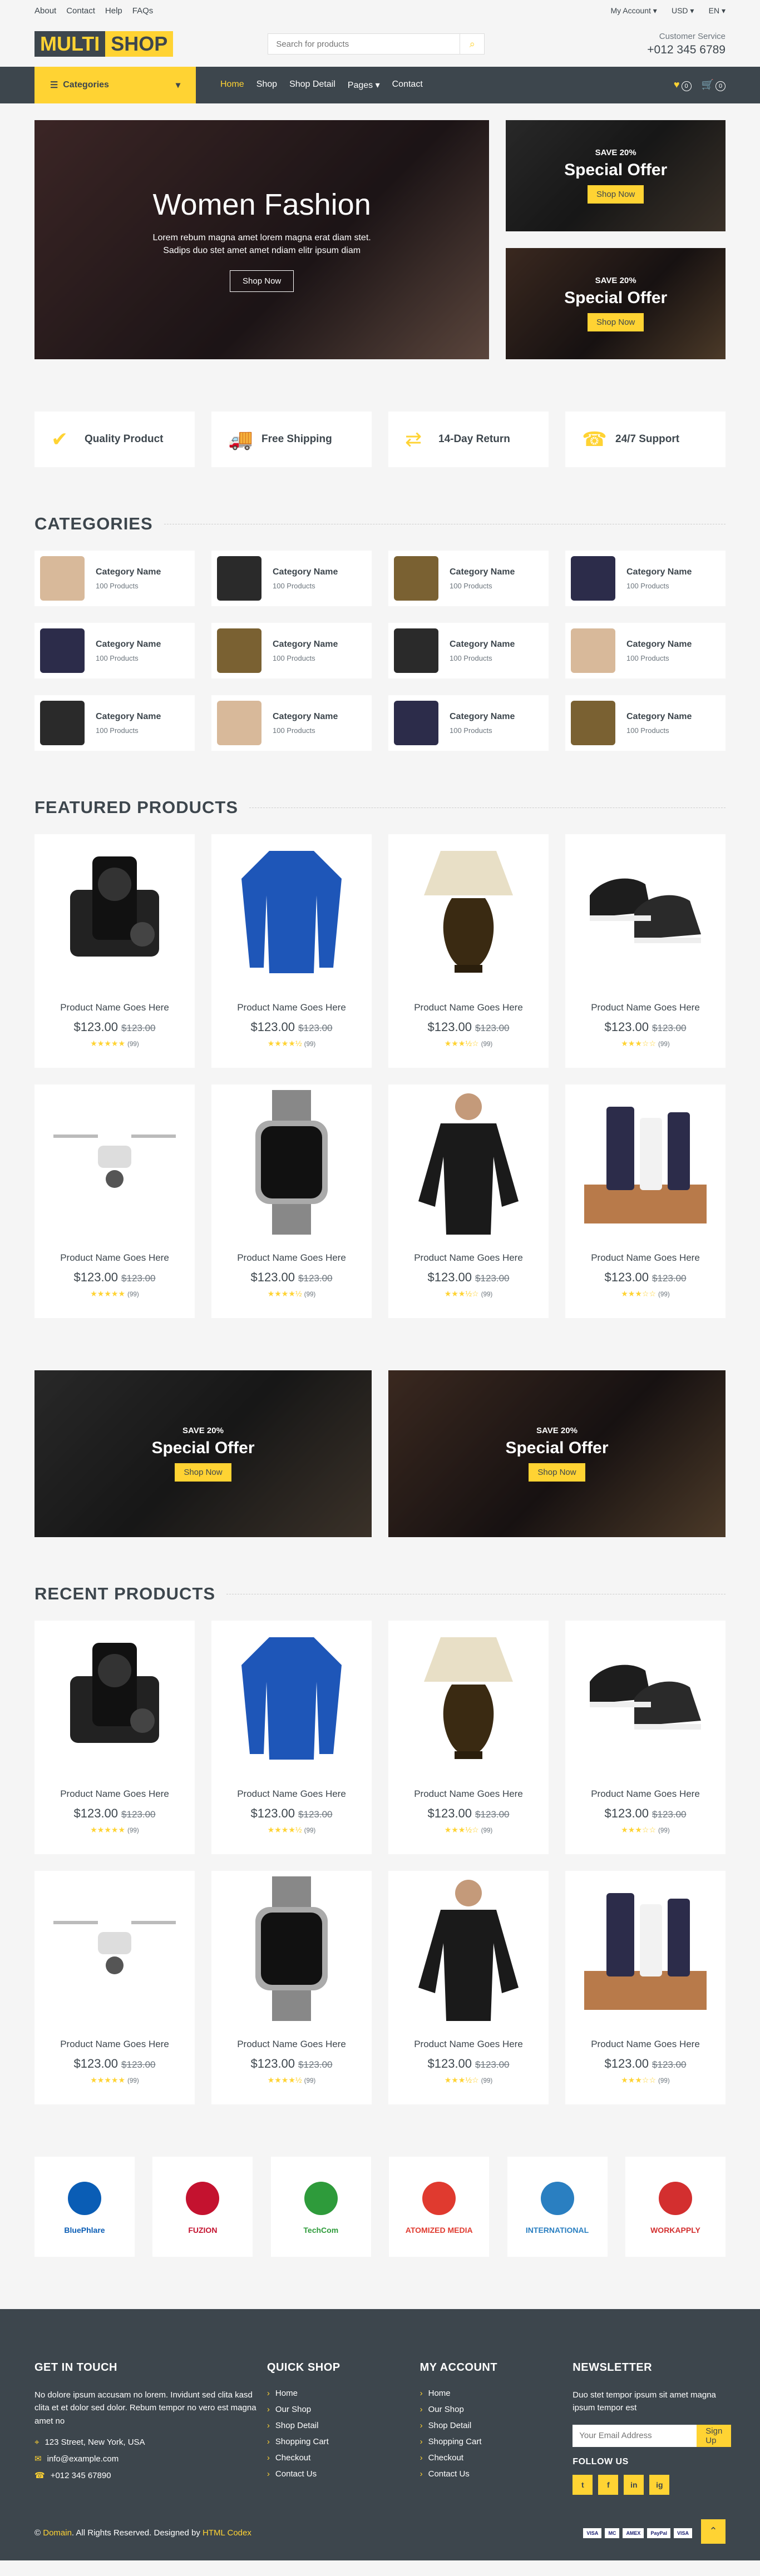 This screenshot has height=2576, width=760. Describe the element at coordinates (108, 1829) in the screenshot. I see `star-rating-icons: ★★★★★` at that location.